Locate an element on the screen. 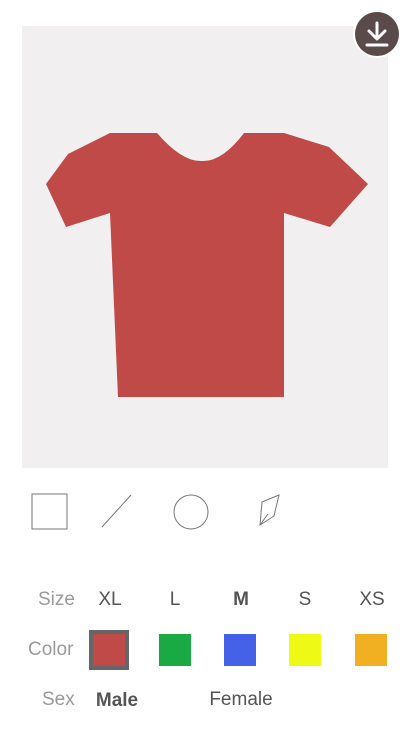 The width and height of the screenshot is (414, 736). size-option-s: S is located at coordinates (305, 600).